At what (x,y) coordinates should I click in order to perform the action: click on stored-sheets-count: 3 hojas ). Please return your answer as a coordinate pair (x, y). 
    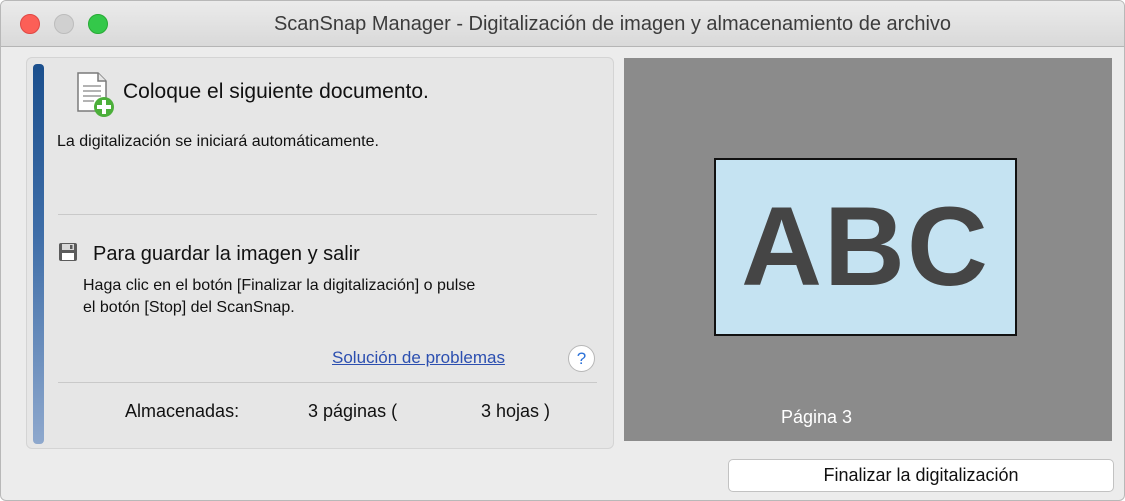
    Looking at the image, I should click on (516, 411).